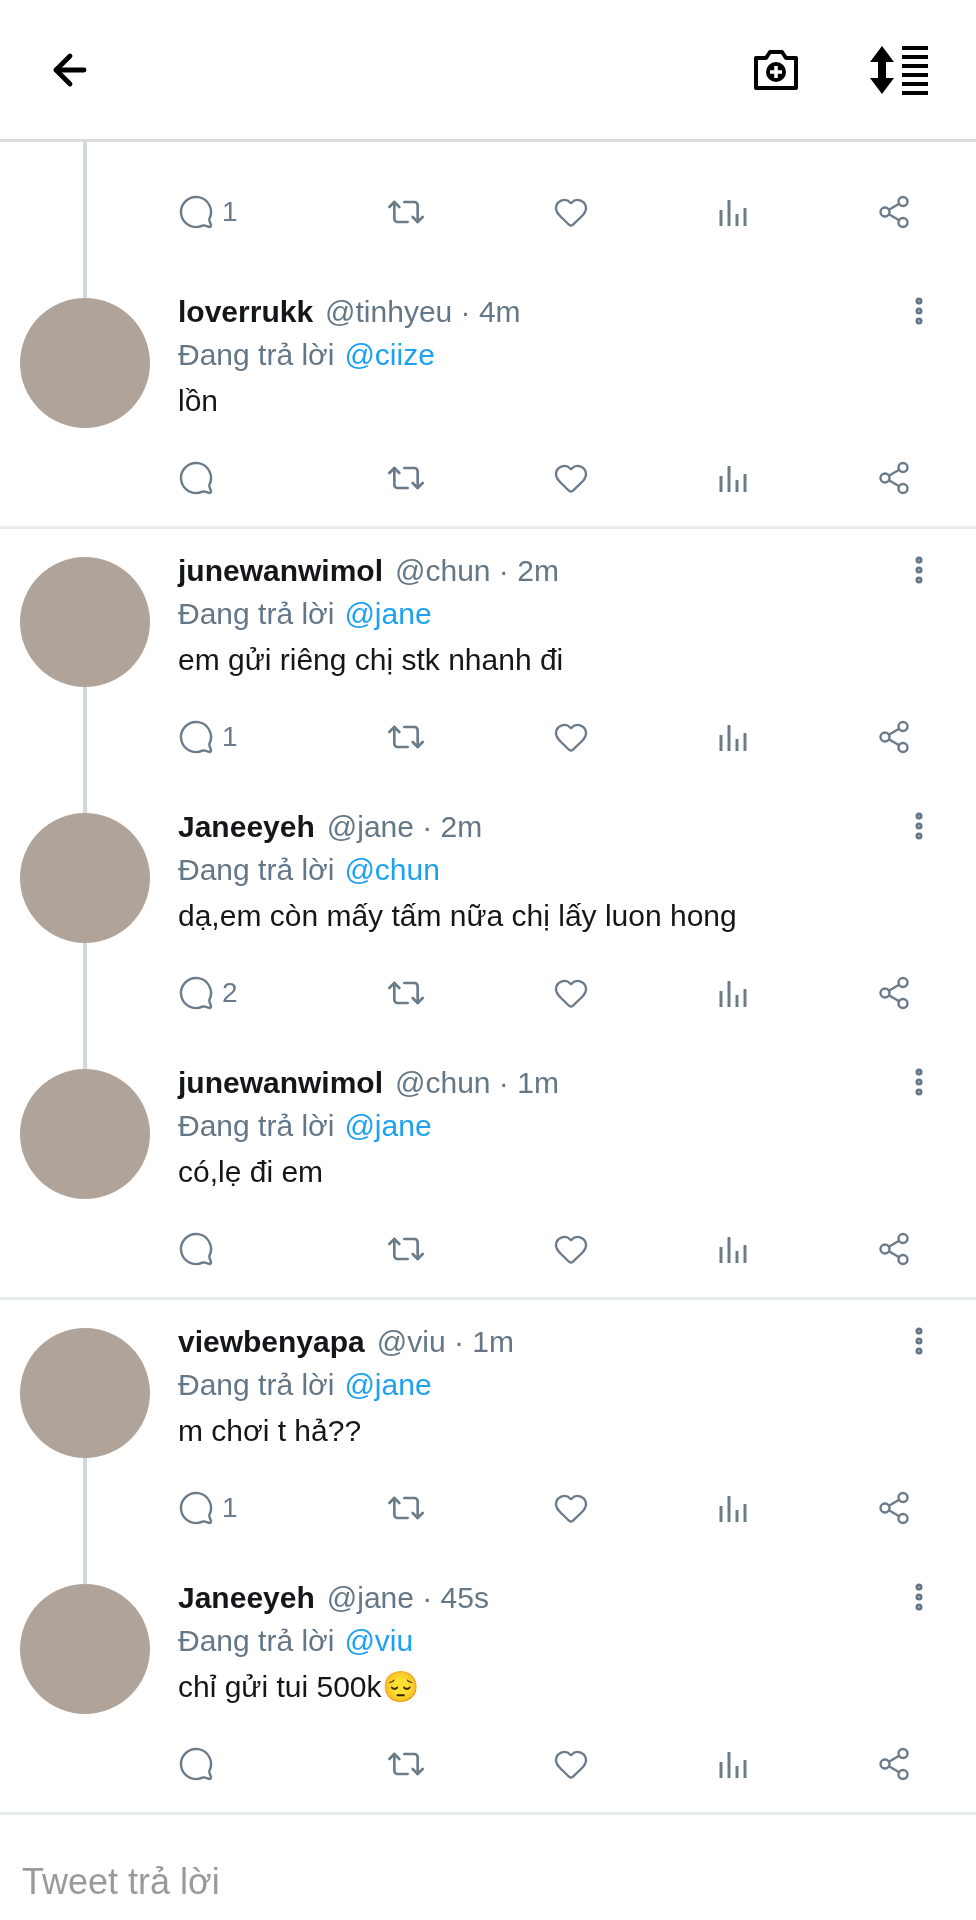 This screenshot has width=976, height=1920. What do you see at coordinates (458, 915) in the screenshot?
I see `tweet-text: dạ,em còn mấy tấm nữa chị lấy luon hong` at bounding box center [458, 915].